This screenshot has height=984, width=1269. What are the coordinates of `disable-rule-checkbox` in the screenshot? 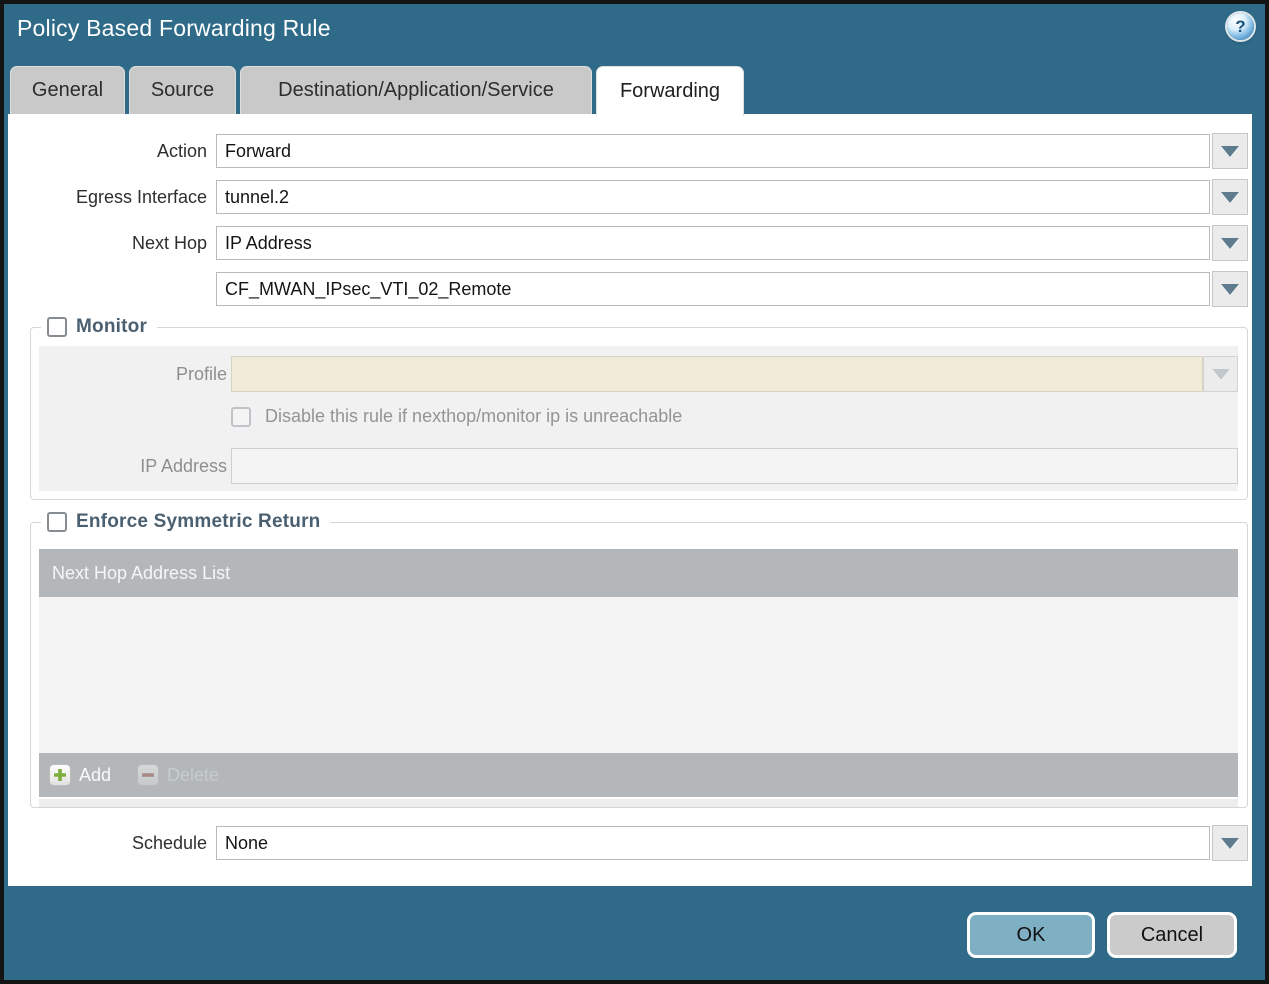 It's located at (241, 417).